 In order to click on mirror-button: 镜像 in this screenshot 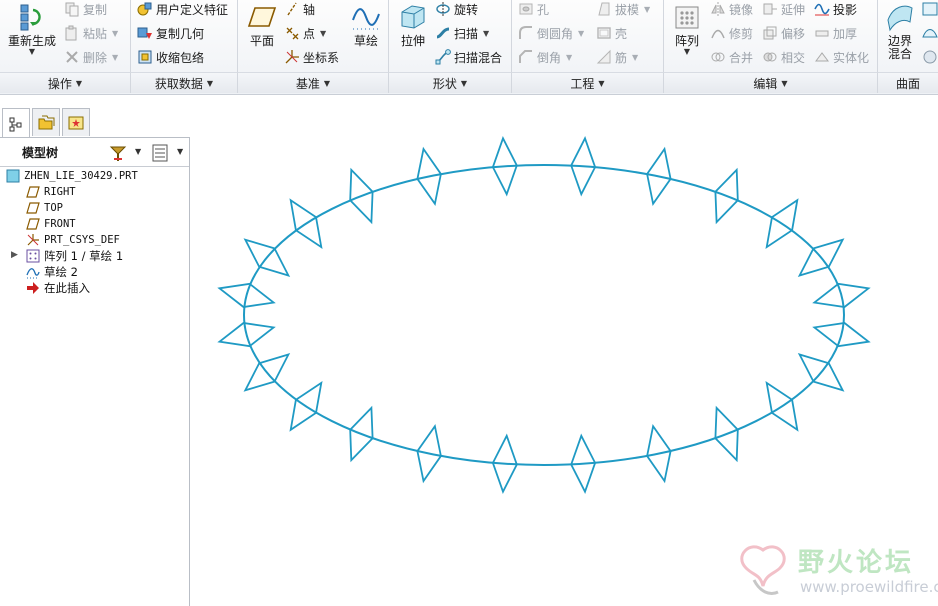, I will do `click(731, 9)`.